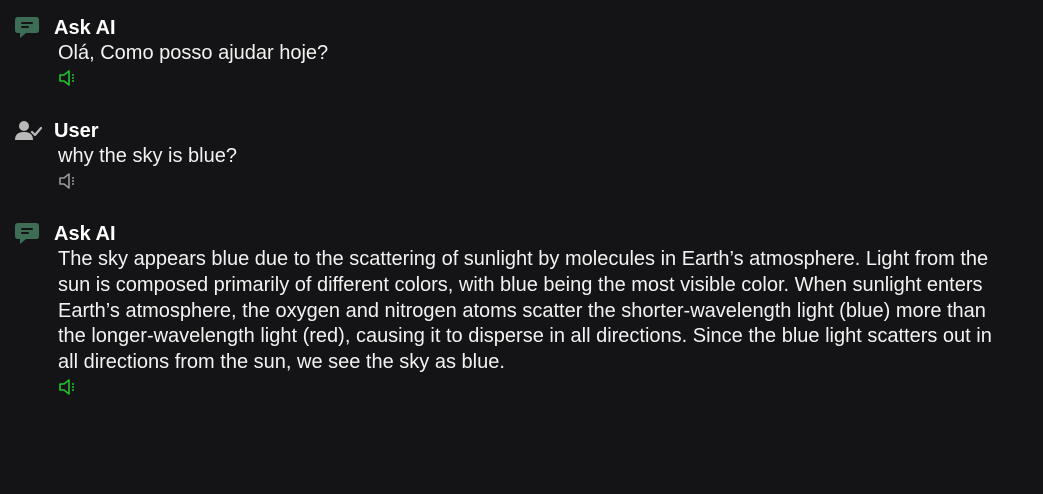  What do you see at coordinates (29, 131) in the screenshot?
I see `user-check-icon` at bounding box center [29, 131].